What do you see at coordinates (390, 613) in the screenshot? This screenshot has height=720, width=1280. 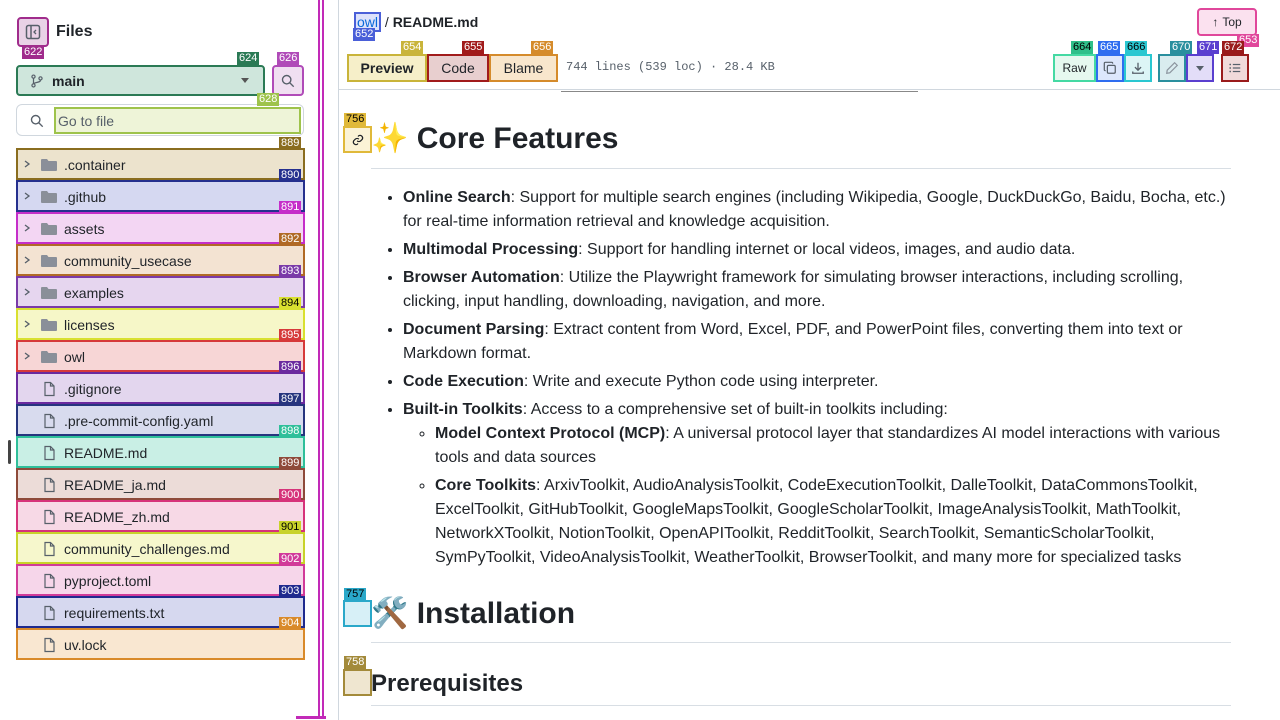 I see `tools-icon: 🛠️` at bounding box center [390, 613].